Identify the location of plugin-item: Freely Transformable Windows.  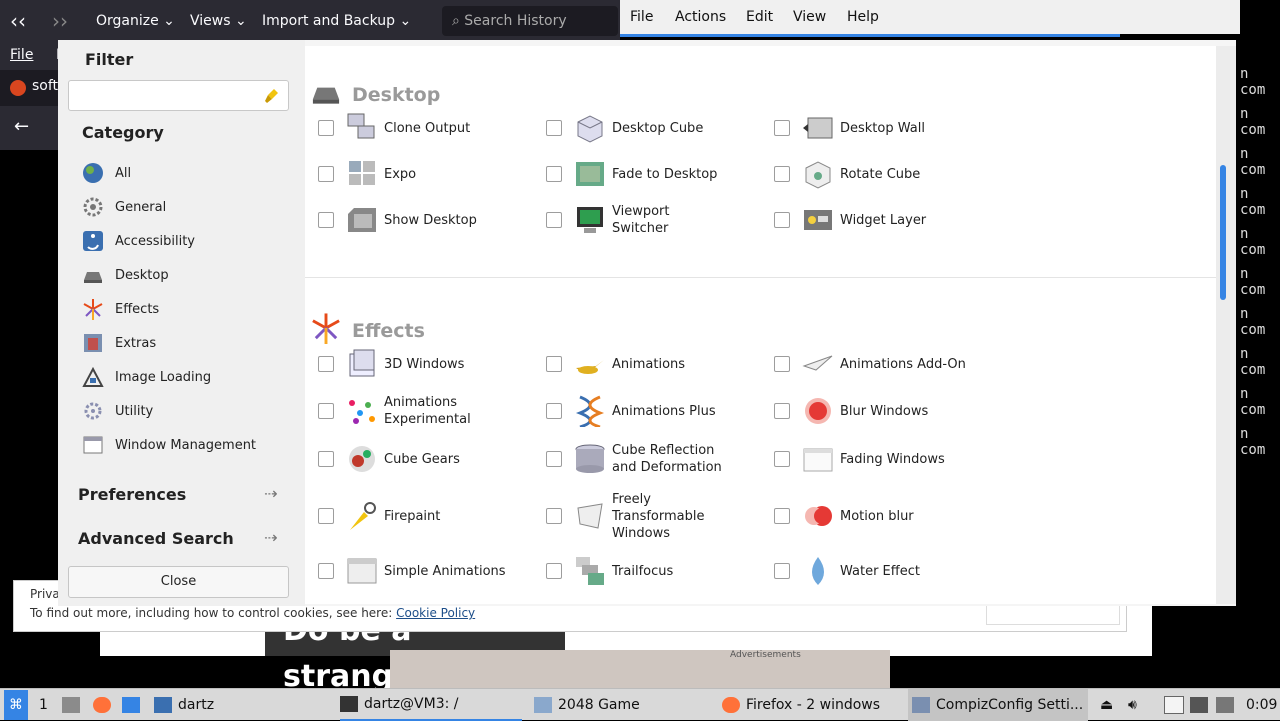
(656, 516).